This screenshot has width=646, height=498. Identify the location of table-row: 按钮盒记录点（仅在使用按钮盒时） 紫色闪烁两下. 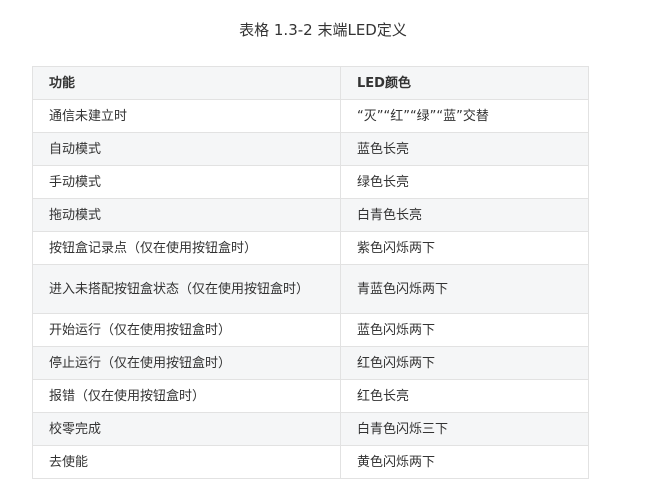
(310, 248).